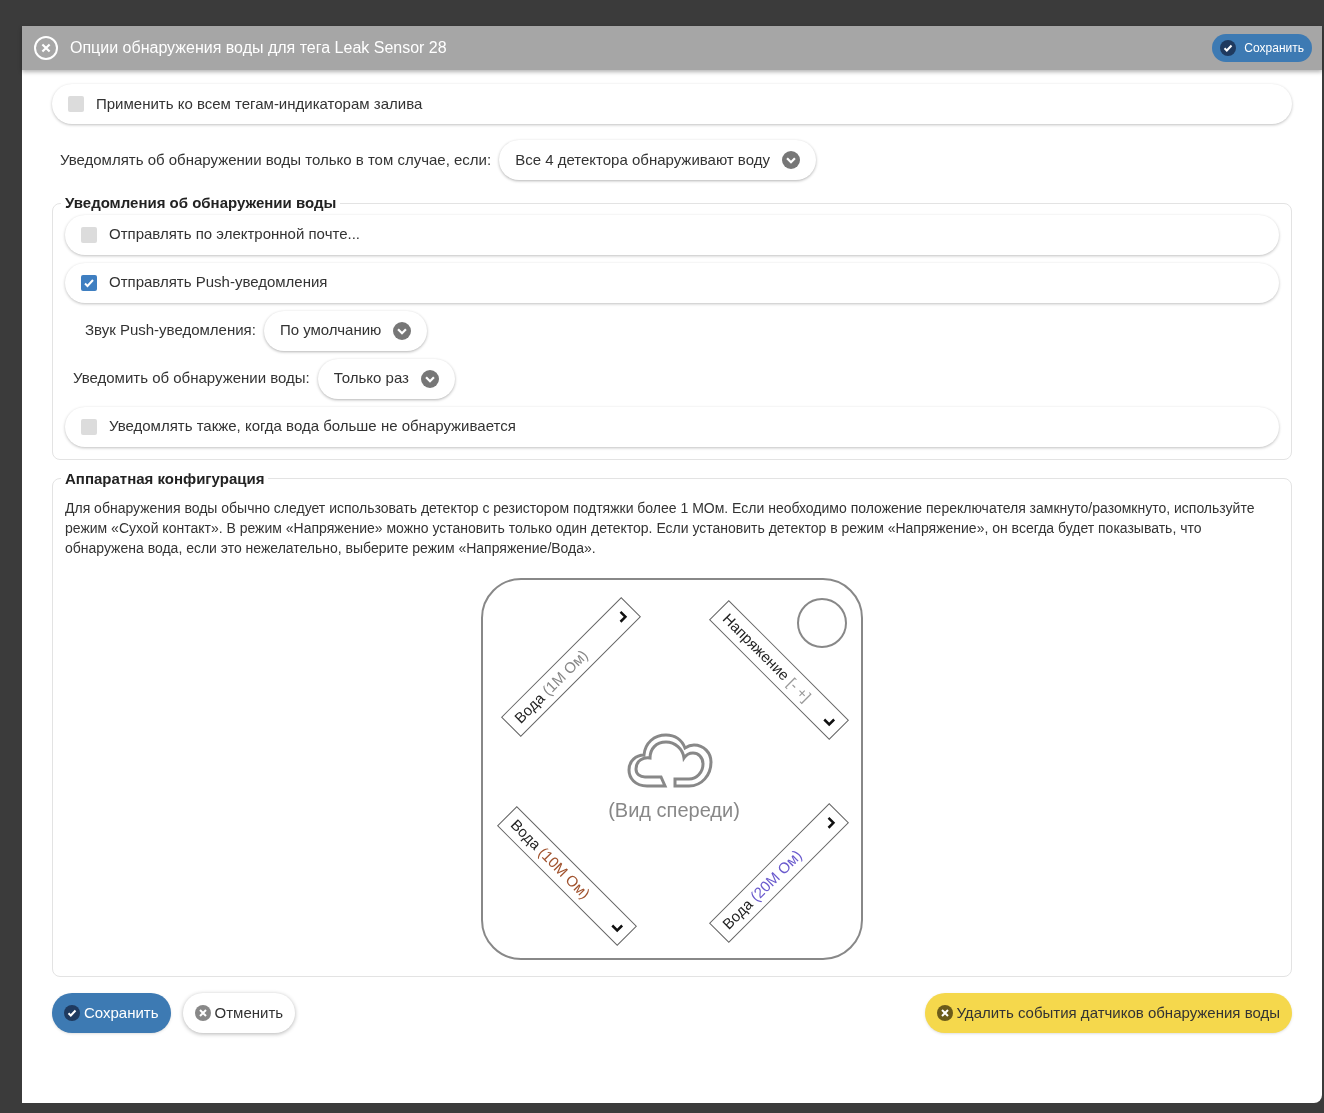  What do you see at coordinates (672, 282) in the screenshot?
I see `checkbox-row: Отправлять Push-уведомления` at bounding box center [672, 282].